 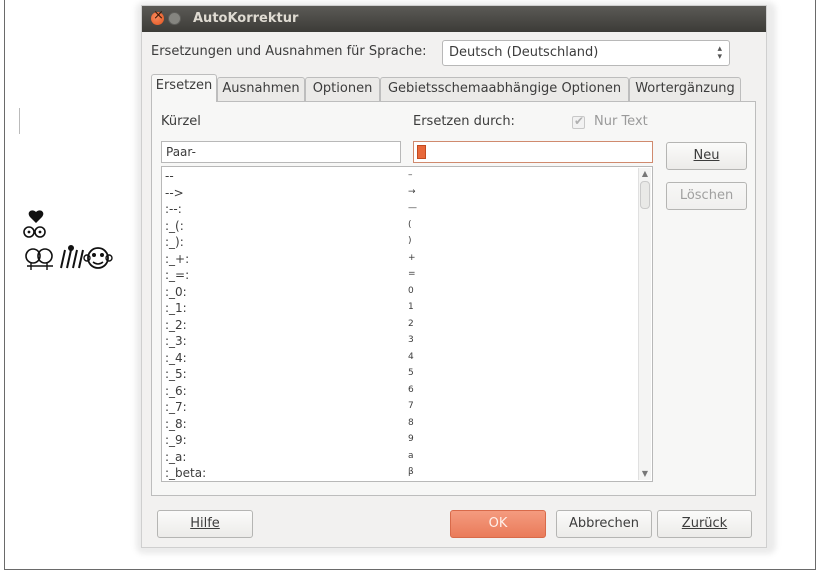 I want to click on list-item: :_4: 4, so click(x=399, y=359).